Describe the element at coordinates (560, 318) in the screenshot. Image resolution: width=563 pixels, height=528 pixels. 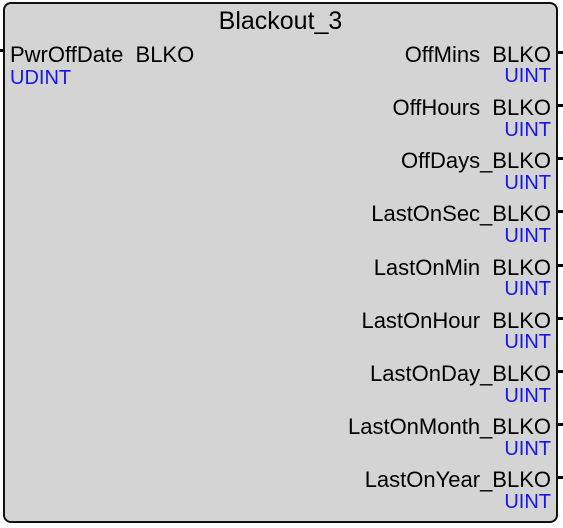
I see `output-connector-lastonhour` at that location.